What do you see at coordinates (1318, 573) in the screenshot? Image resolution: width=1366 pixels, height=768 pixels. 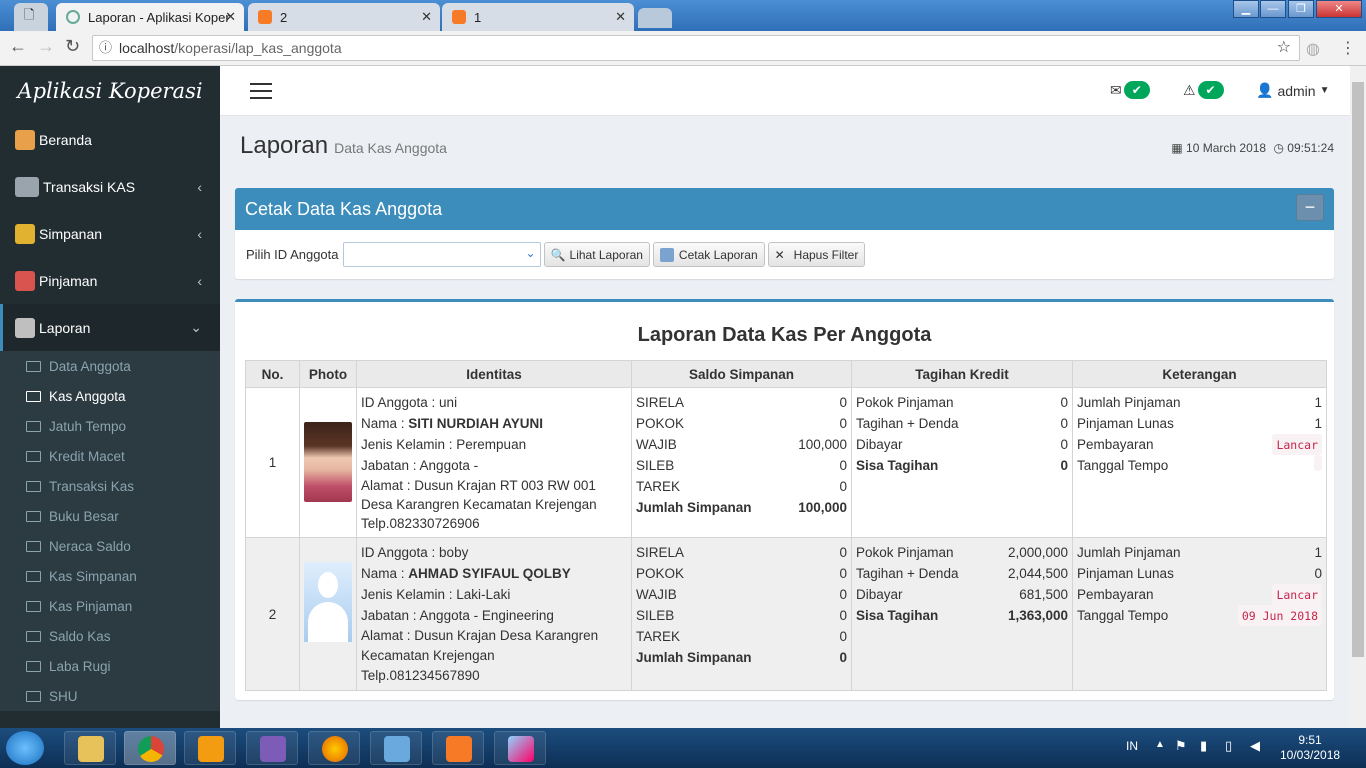 I see `note-value: 0` at bounding box center [1318, 573].